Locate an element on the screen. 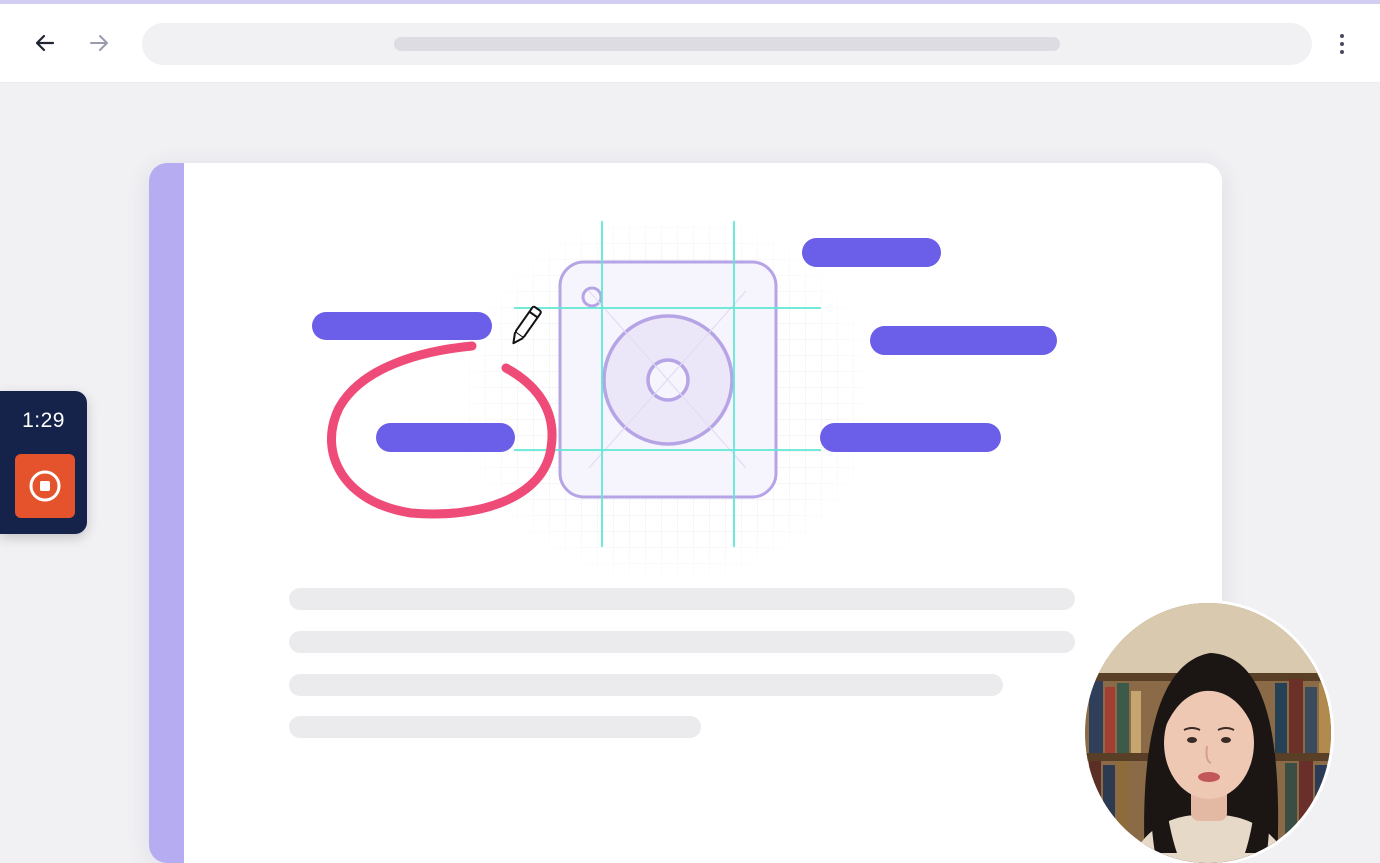 The height and width of the screenshot is (863, 1380). address-bar is located at coordinates (727, 44).